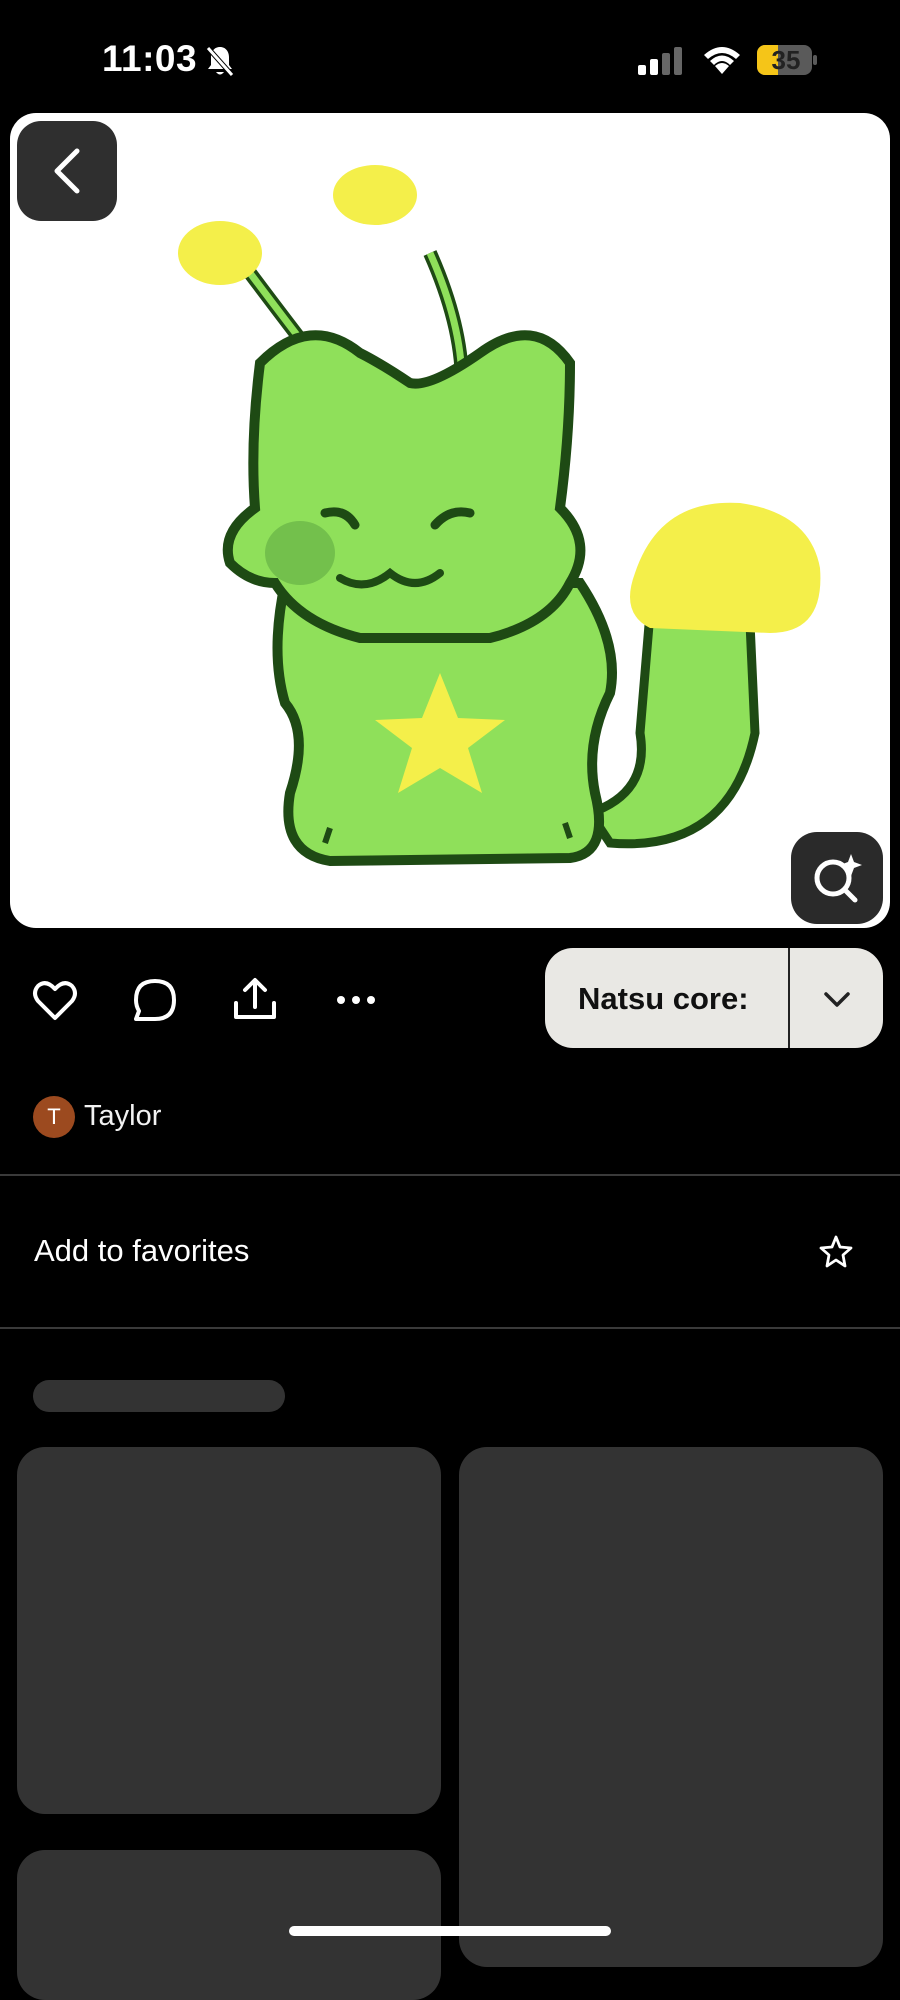  I want to click on avatar: T, so click(54, 1117).